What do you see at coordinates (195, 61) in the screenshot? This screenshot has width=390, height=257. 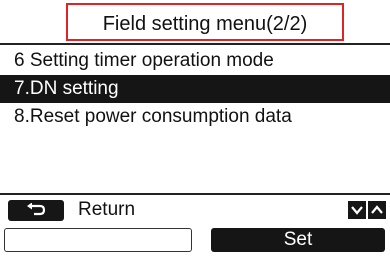 I see `menu-item-setting-timer-operation-mode: 6 Setting timer operation mode` at bounding box center [195, 61].